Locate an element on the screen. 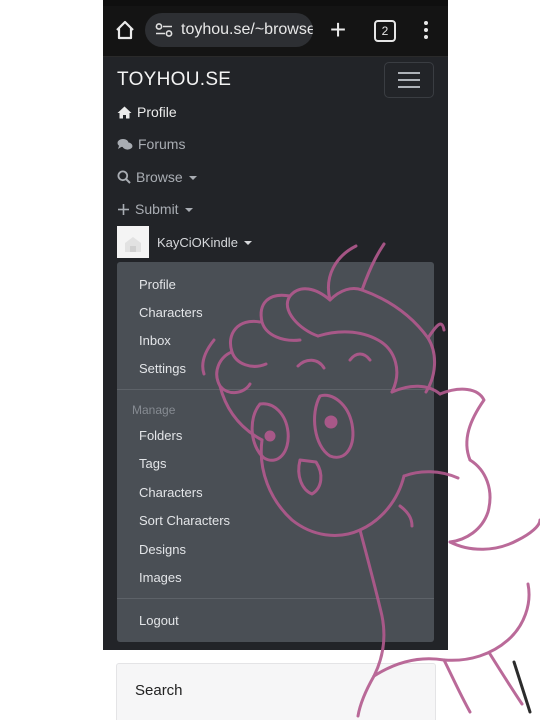 This screenshot has height=720, width=540. nav-browse-label: Browse is located at coordinates (159, 177).